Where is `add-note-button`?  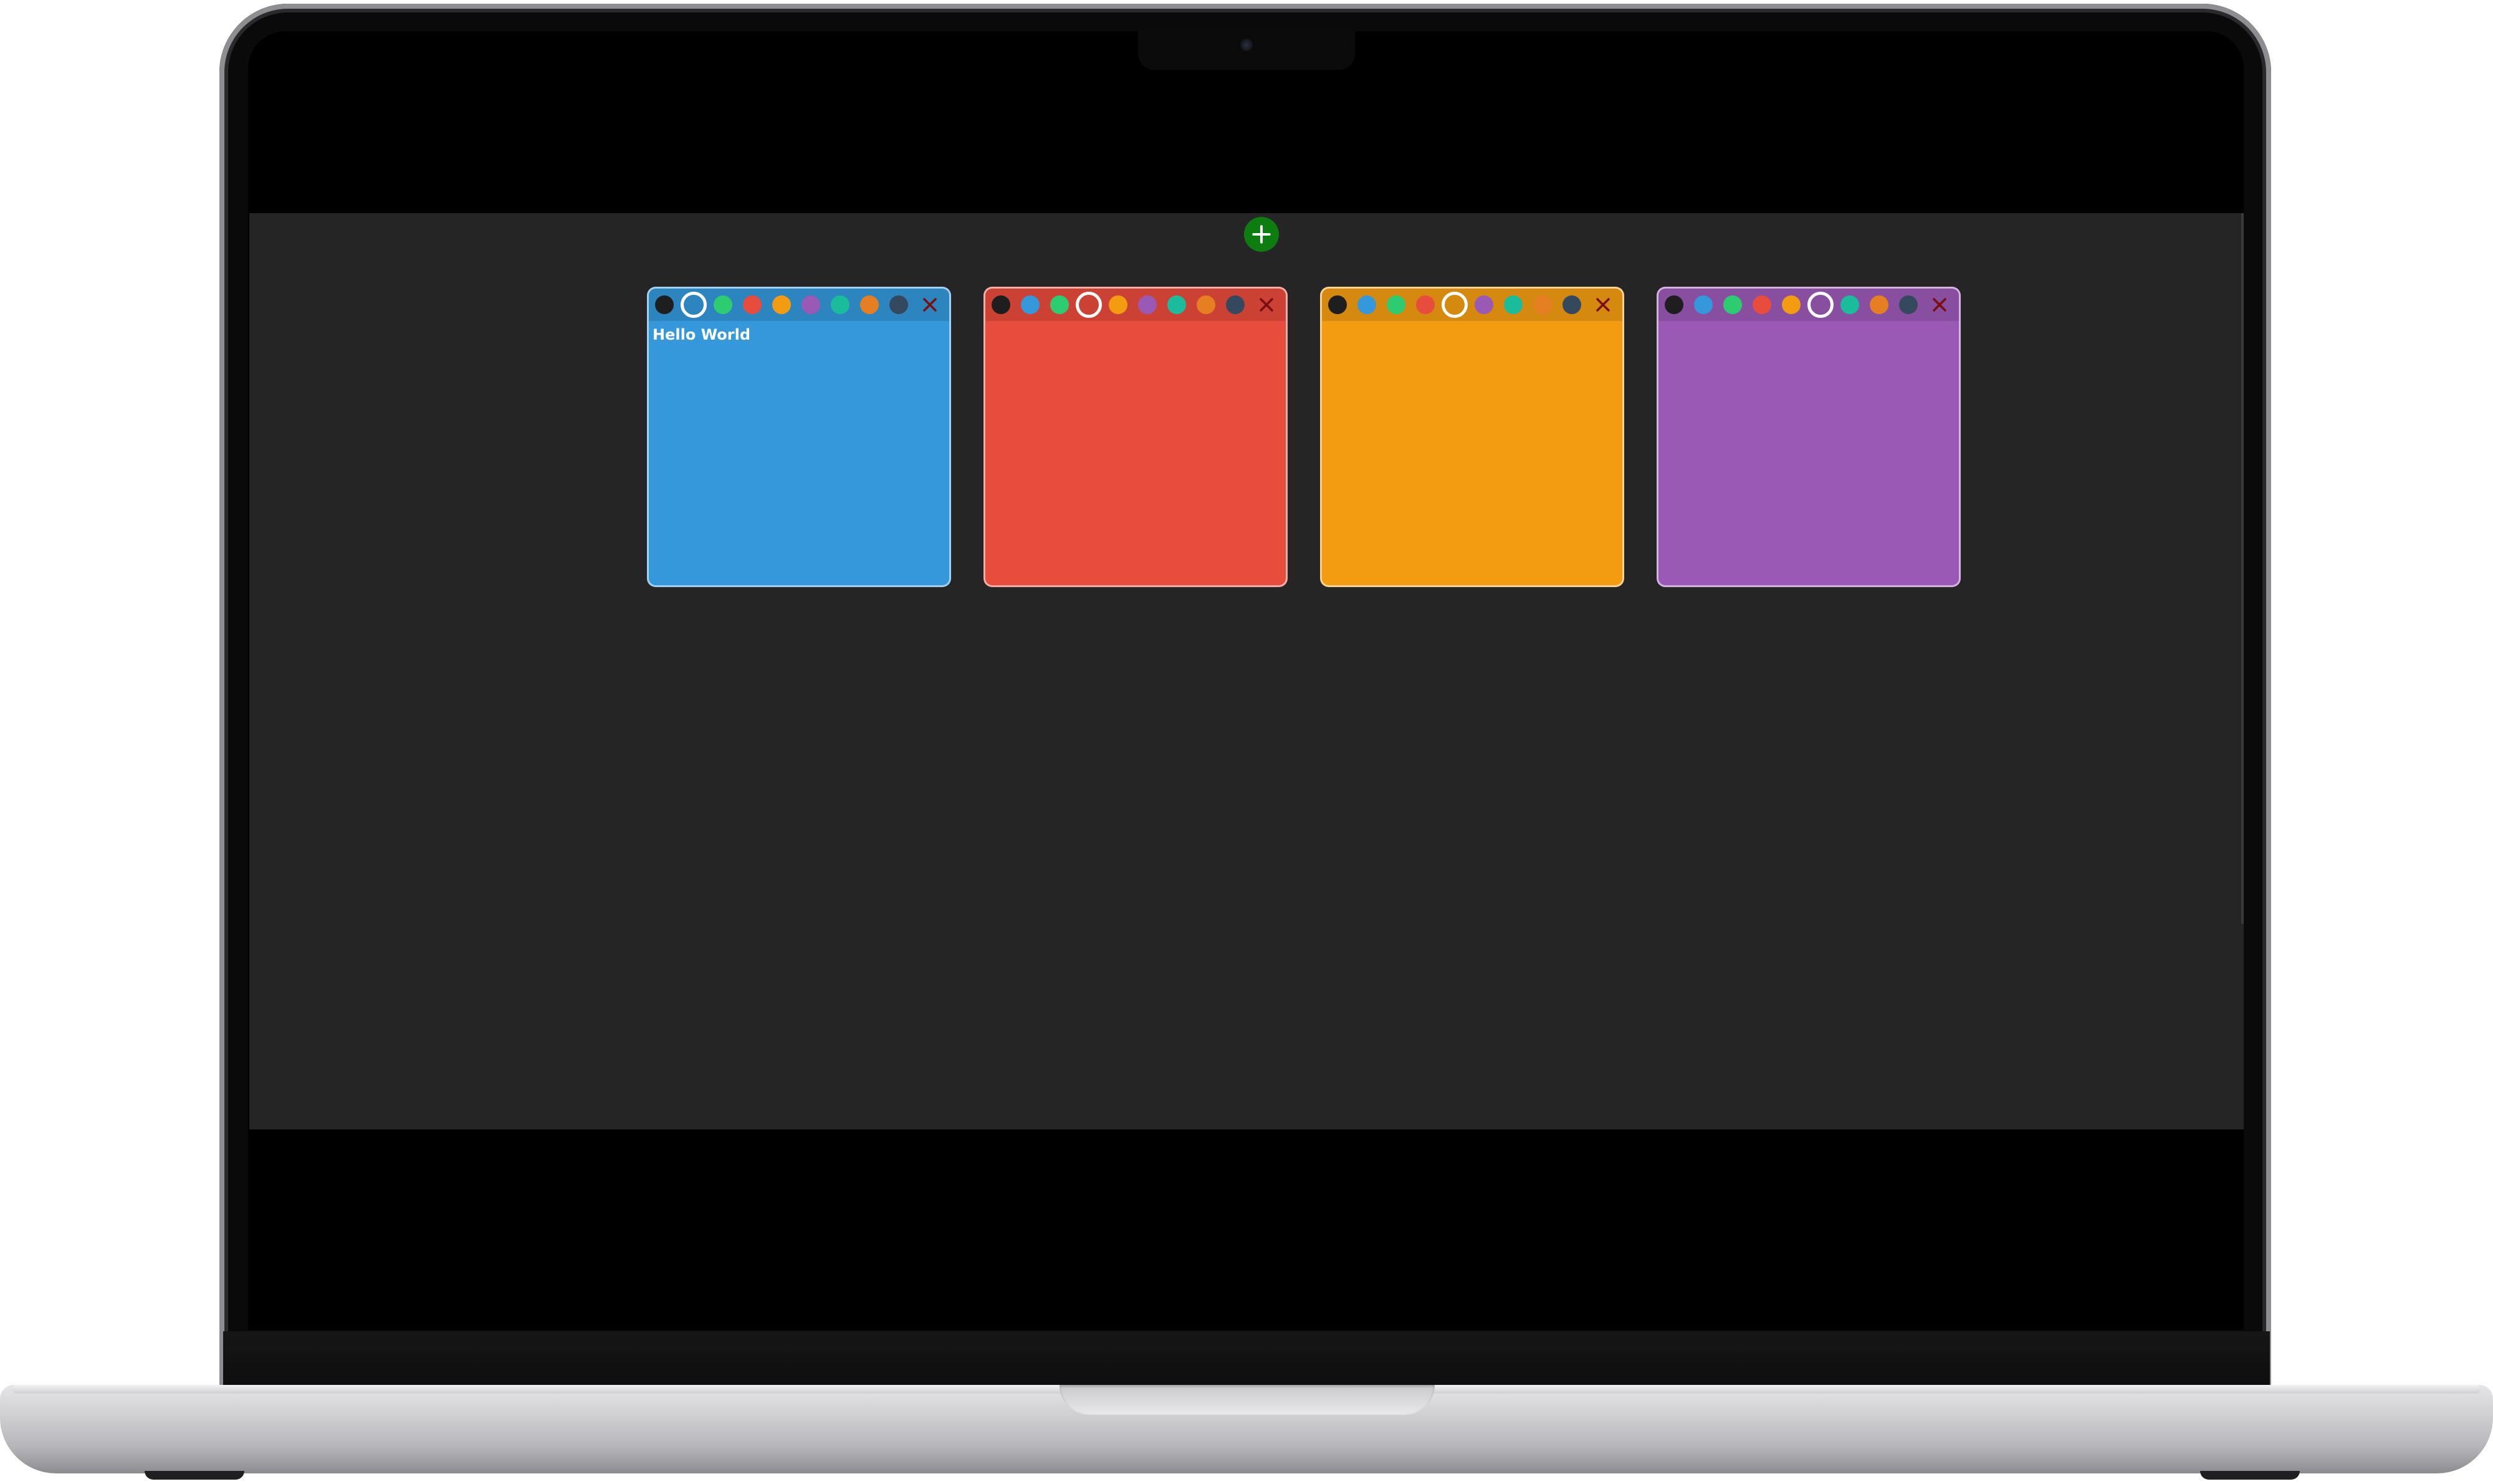
add-note-button is located at coordinates (1261, 234).